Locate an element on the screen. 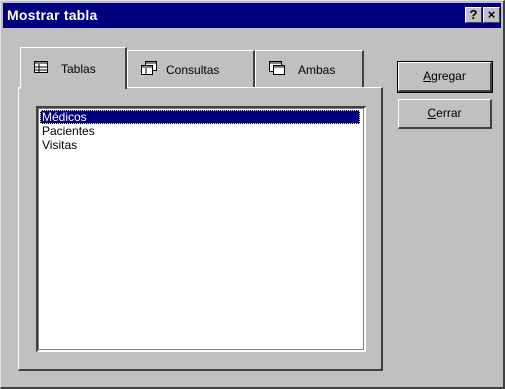 The width and height of the screenshot is (505, 389). title-bar: Mostrar tabla ? × is located at coordinates (252, 15).